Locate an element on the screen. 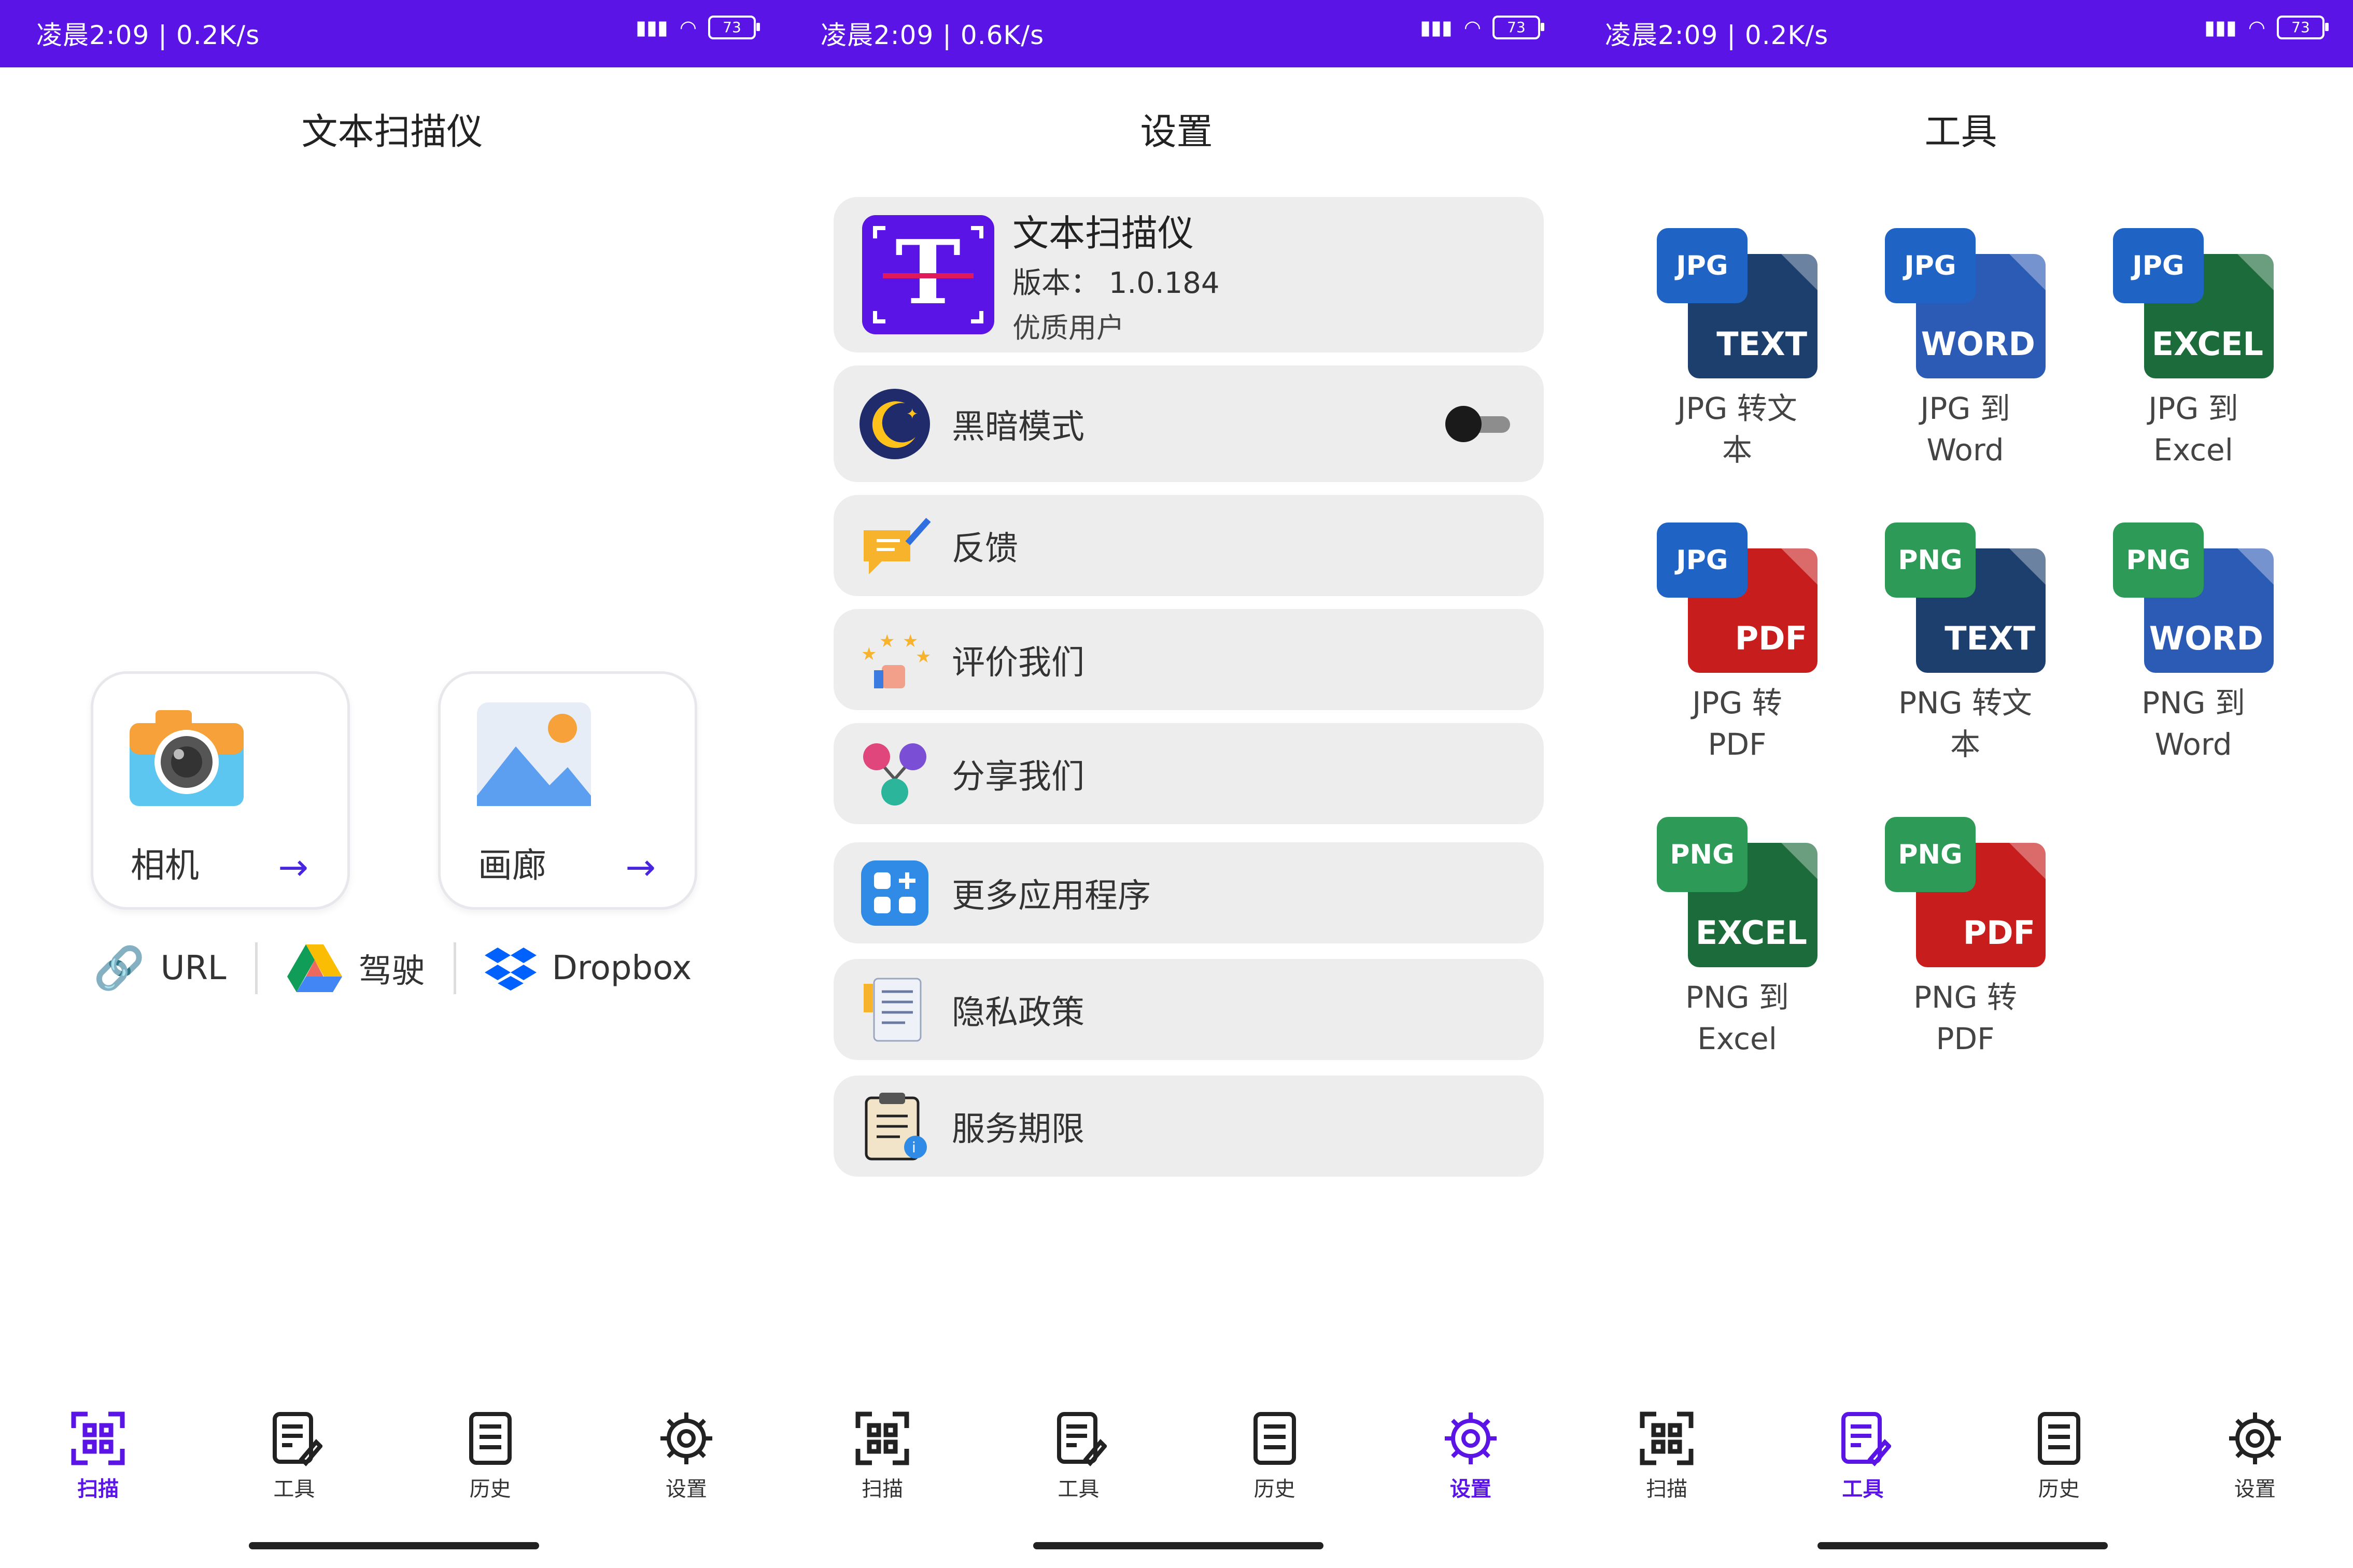 The width and height of the screenshot is (2353, 1568). doc-type-label: WORD is located at coordinates (2206, 638).